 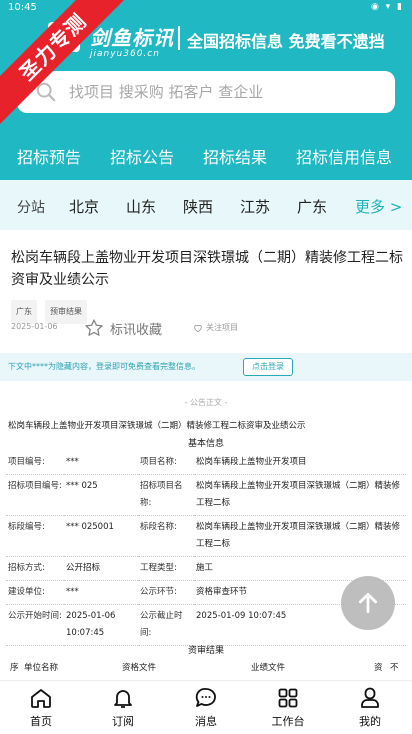 What do you see at coordinates (101, 536) in the screenshot?
I see `field-value: *** 025001` at bounding box center [101, 536].